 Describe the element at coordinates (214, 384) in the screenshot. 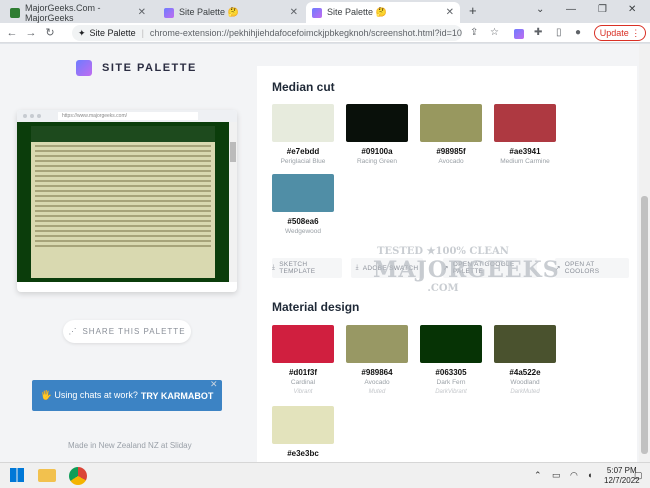

I see `close-banner-icon: ✕` at that location.